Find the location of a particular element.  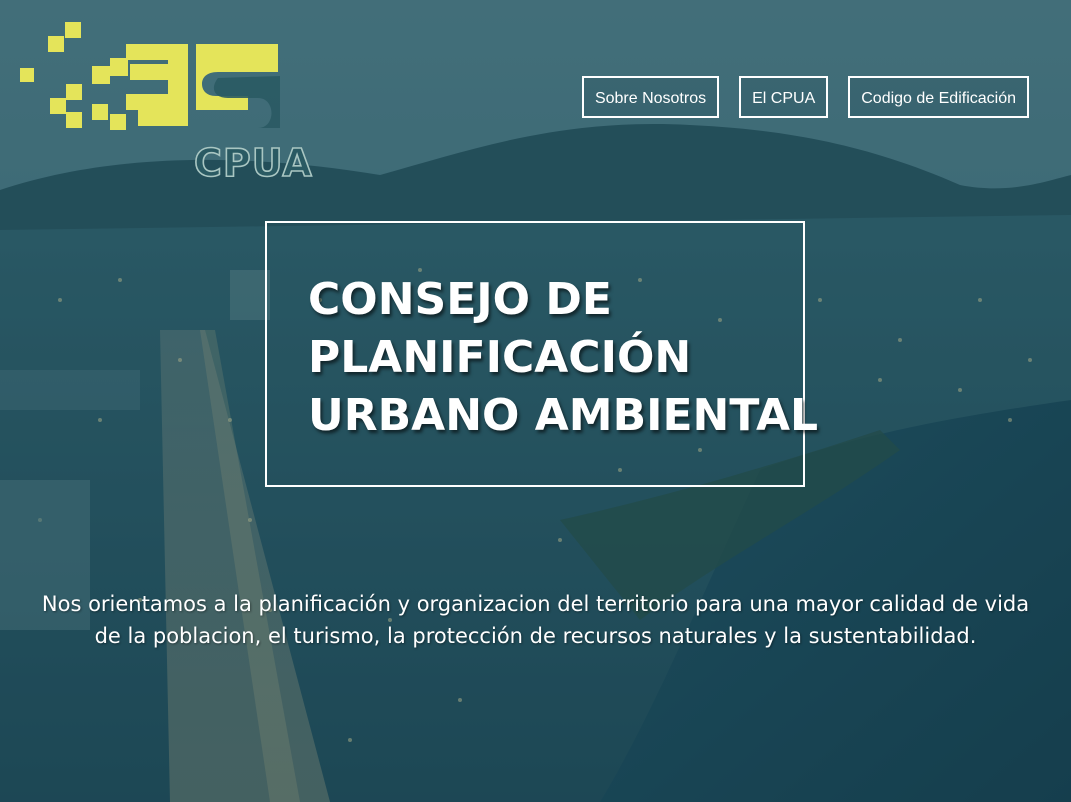

nav-sobre-nosotros-button: Sobre Nosotros is located at coordinates (650, 97).